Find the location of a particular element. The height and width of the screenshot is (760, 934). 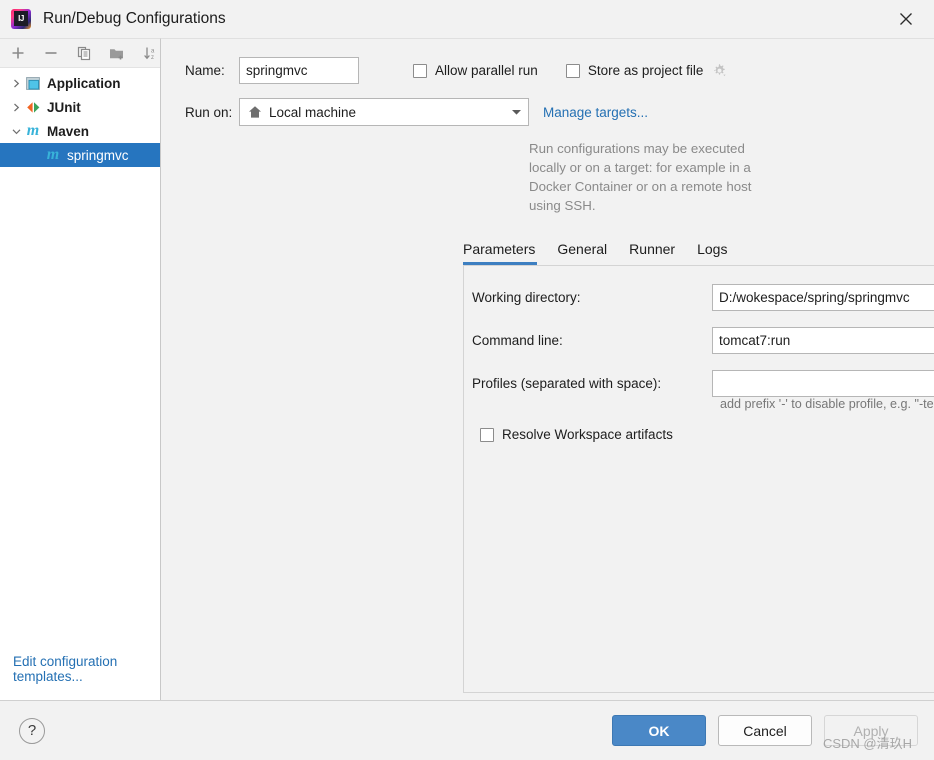

profiles-label: Profiles (separated with space): is located at coordinates (567, 383).